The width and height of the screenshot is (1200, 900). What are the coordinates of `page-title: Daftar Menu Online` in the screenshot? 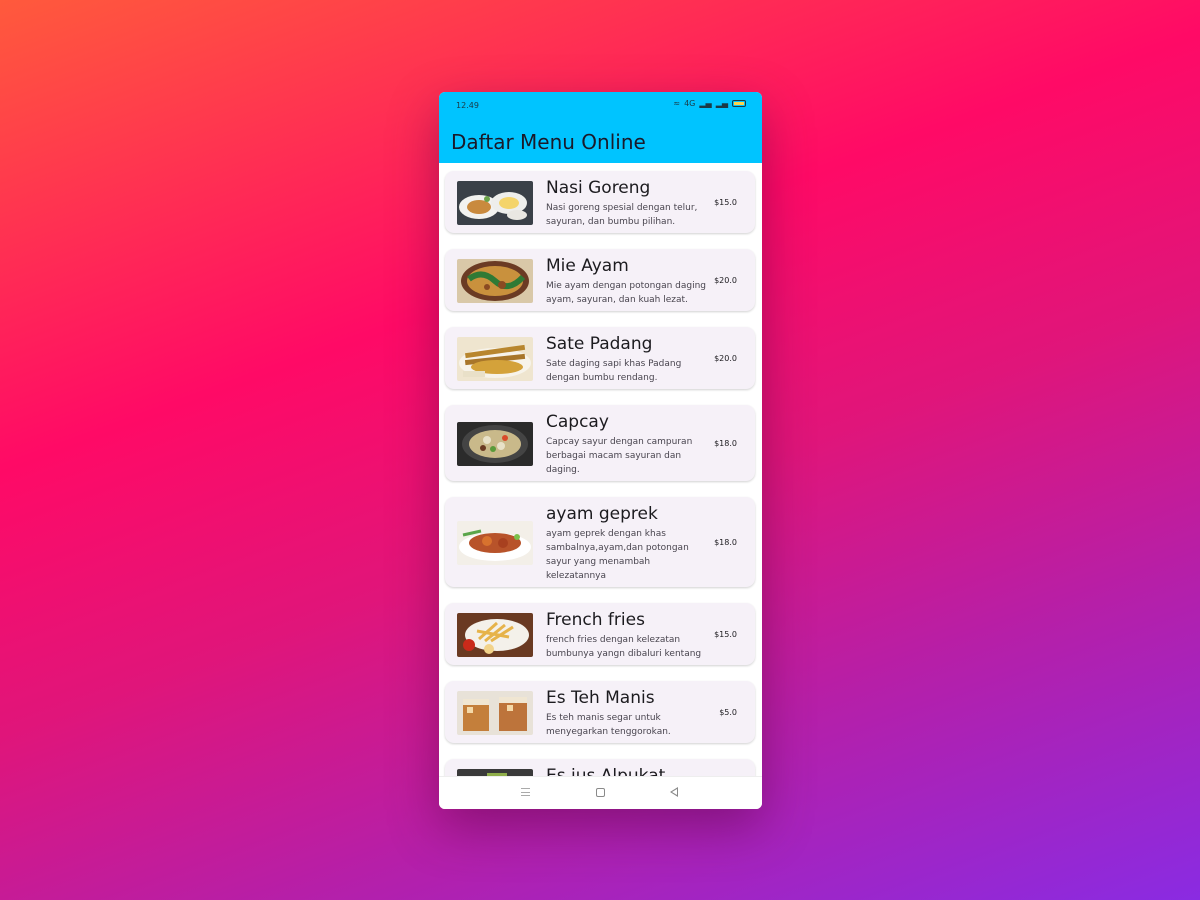 It's located at (548, 142).